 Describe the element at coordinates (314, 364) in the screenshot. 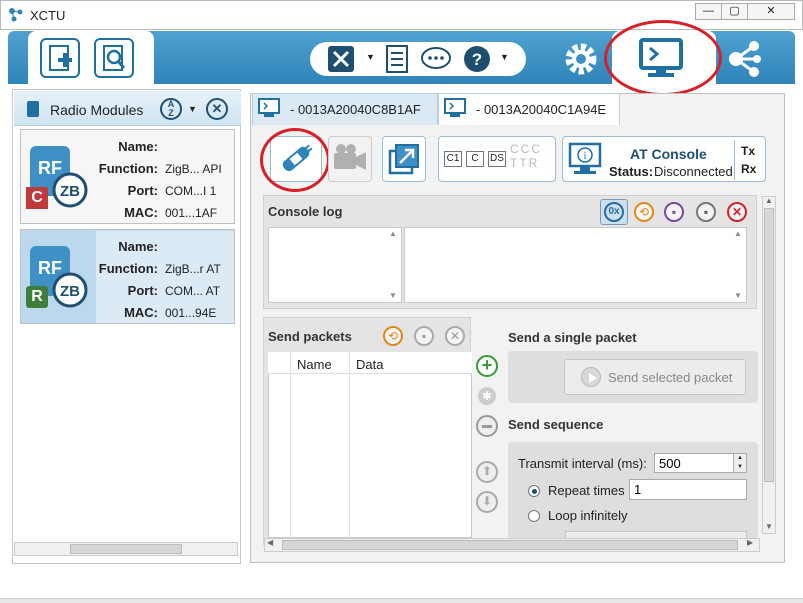

I see `column-header-name: Name` at that location.